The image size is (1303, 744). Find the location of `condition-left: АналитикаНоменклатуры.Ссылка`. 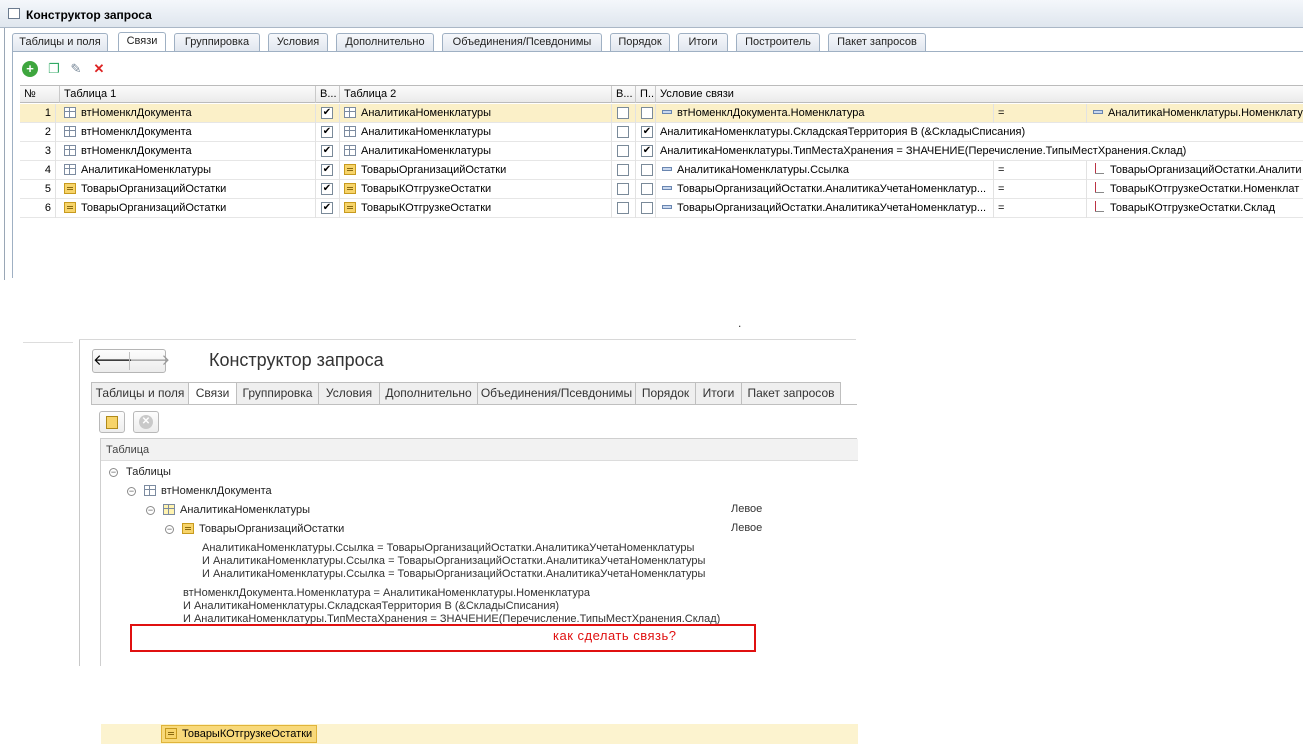

condition-left: АналитикаНоменклатуры.Ссылка is located at coordinates (827, 170).